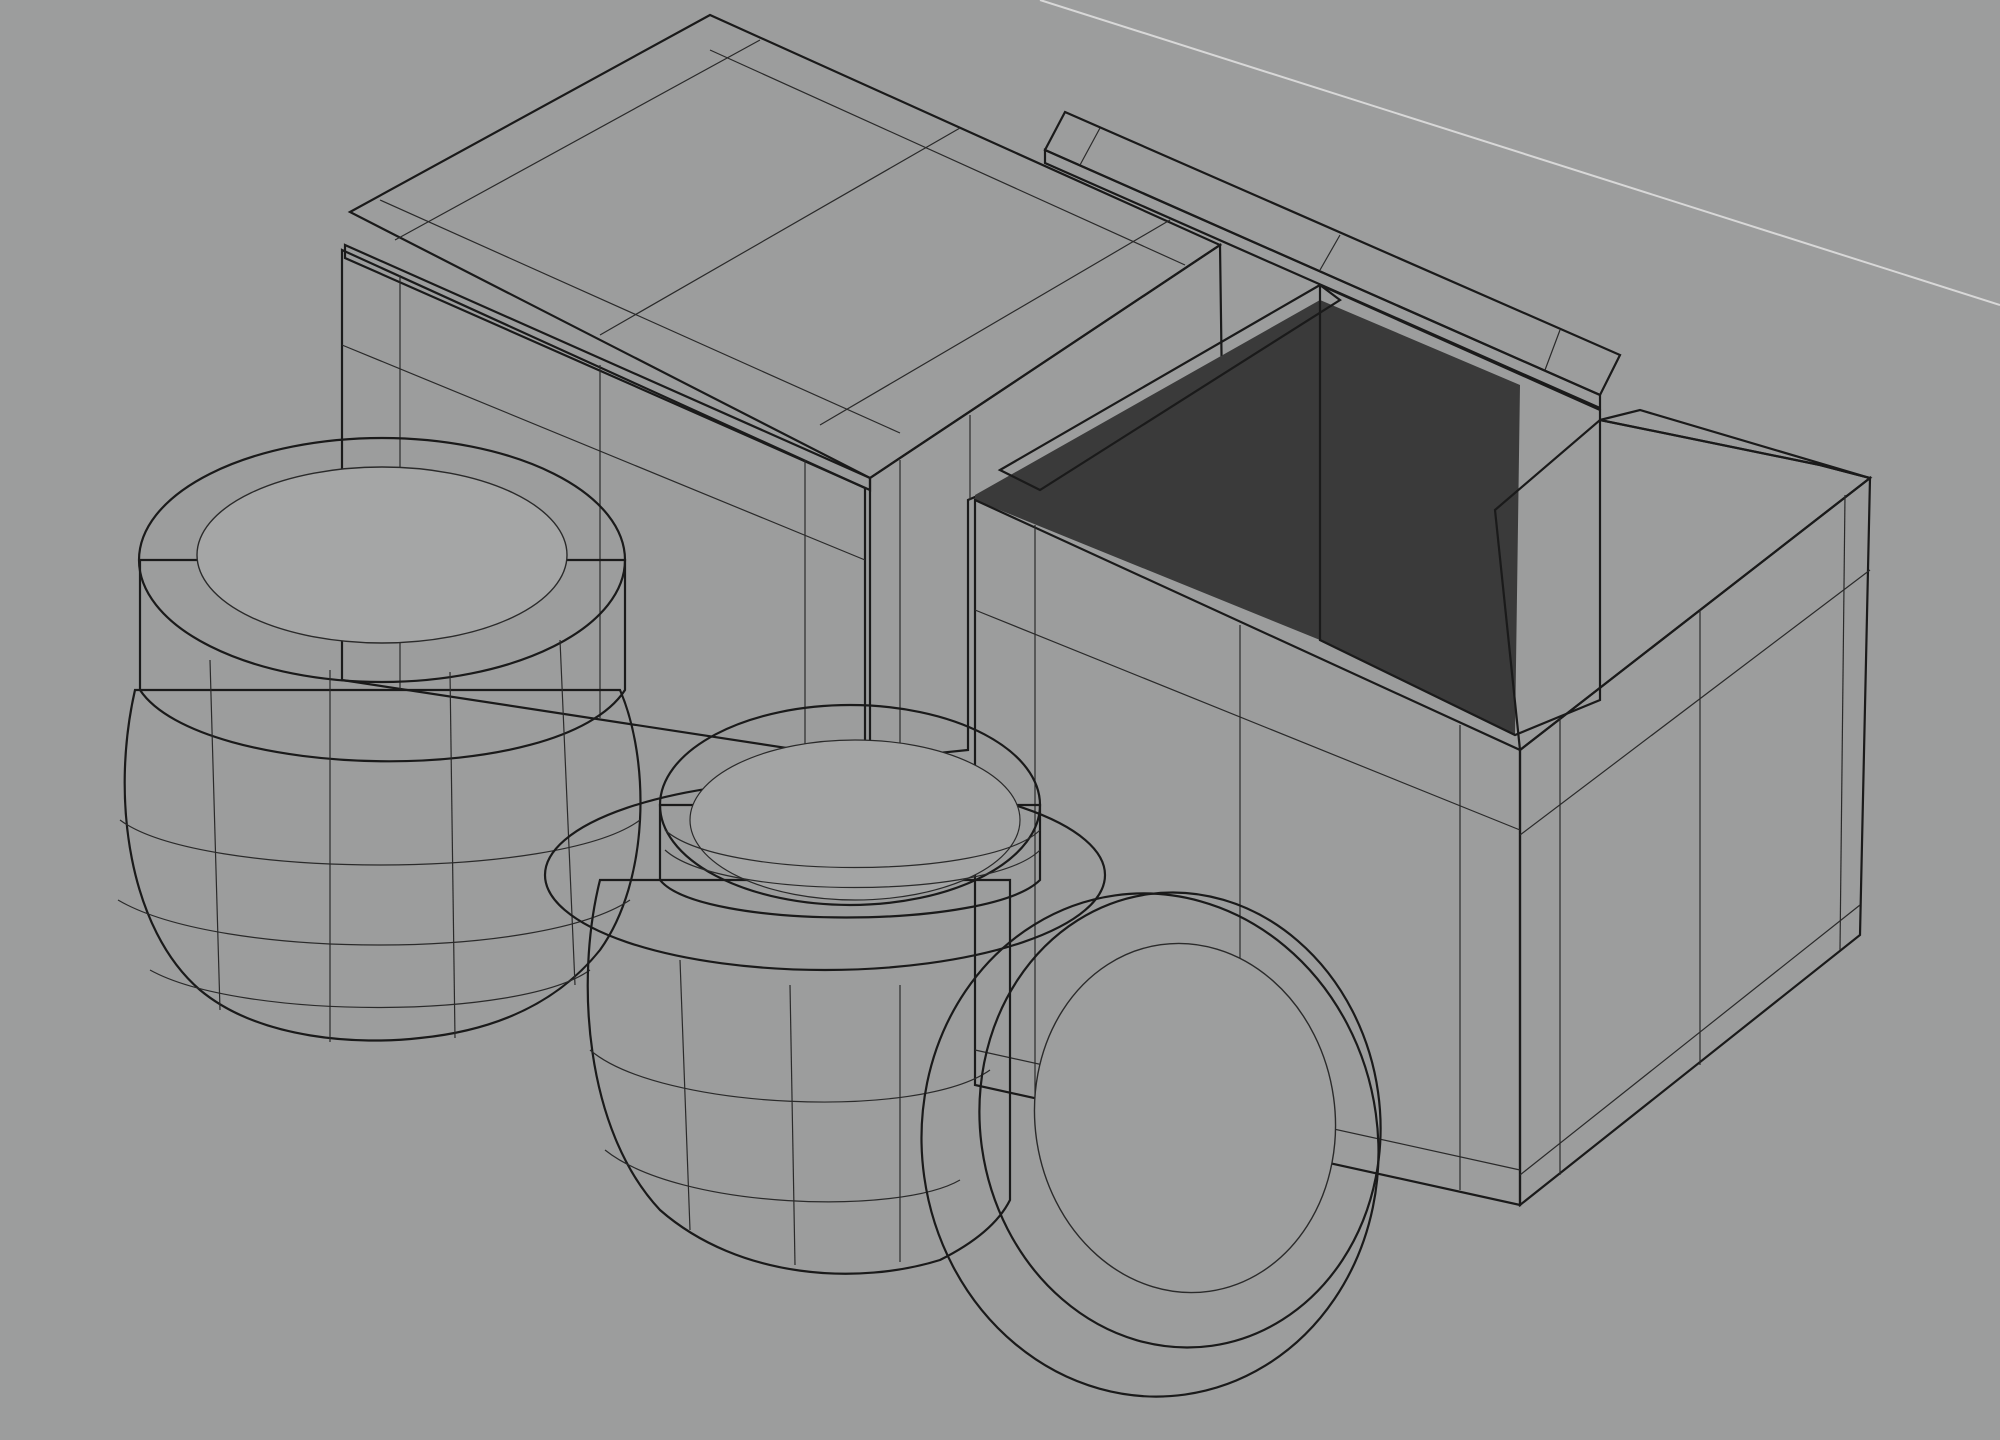  Describe the element at coordinates (1247, 517) in the screenshot. I see `open-box-interior` at that location.